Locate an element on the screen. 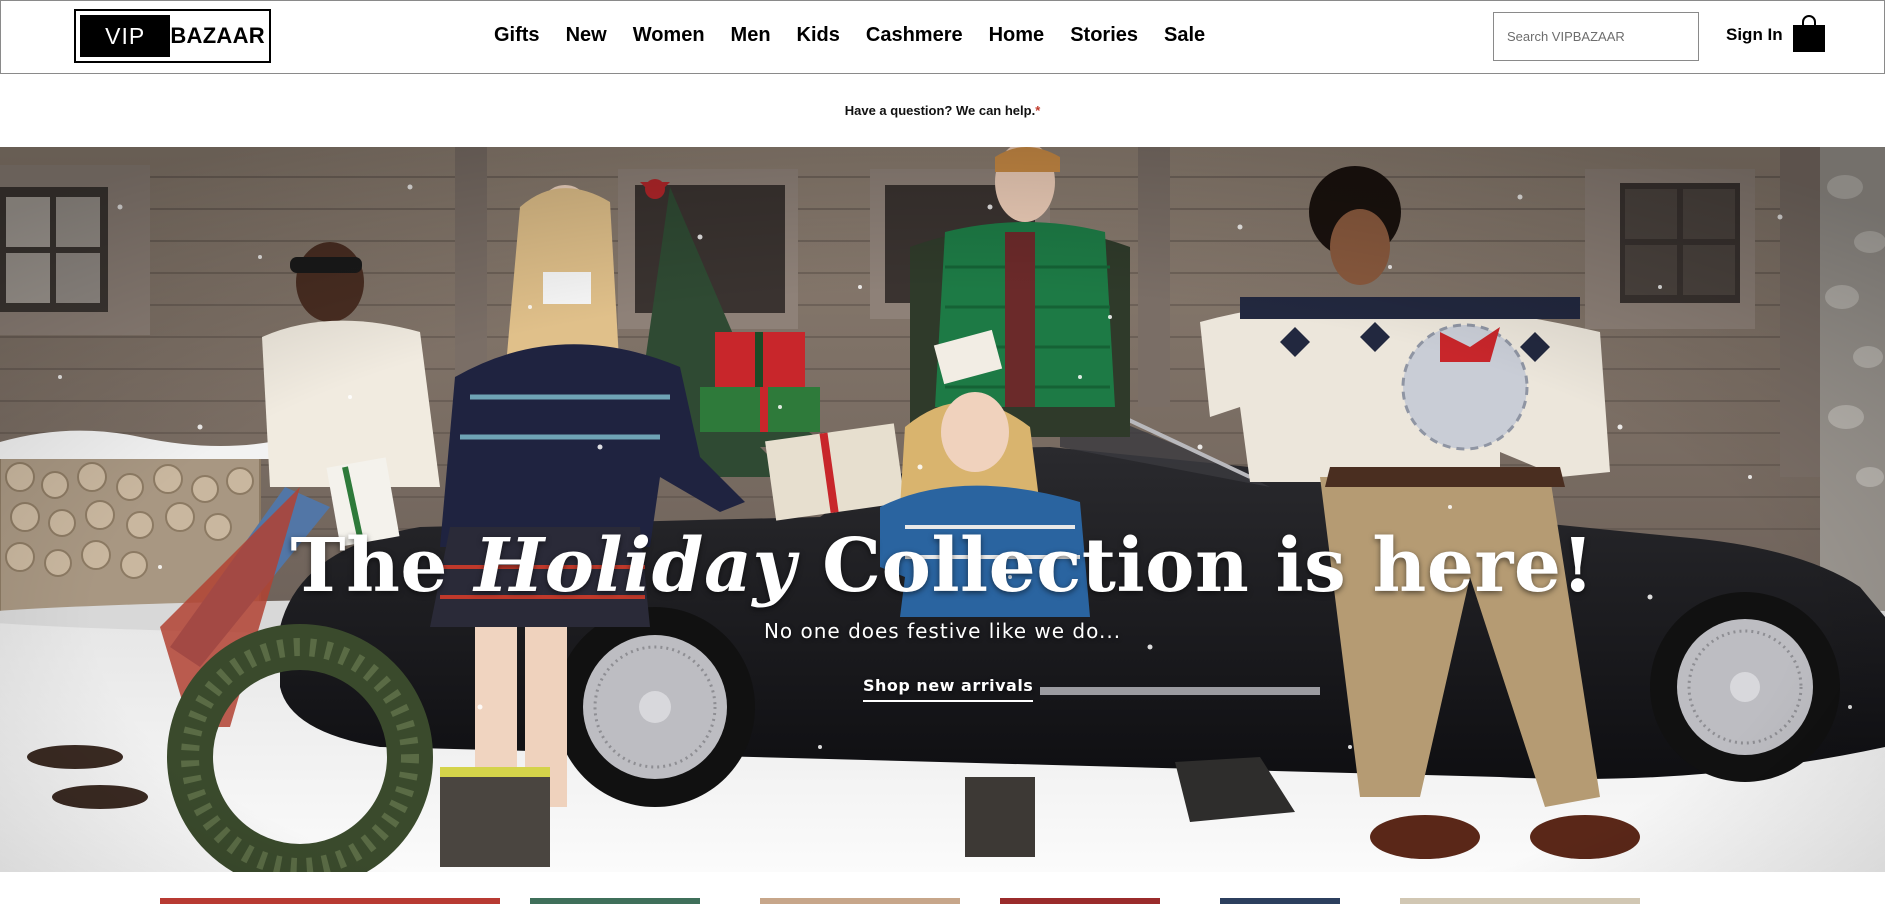  help-text: Have a question? We can help. is located at coordinates (940, 110).